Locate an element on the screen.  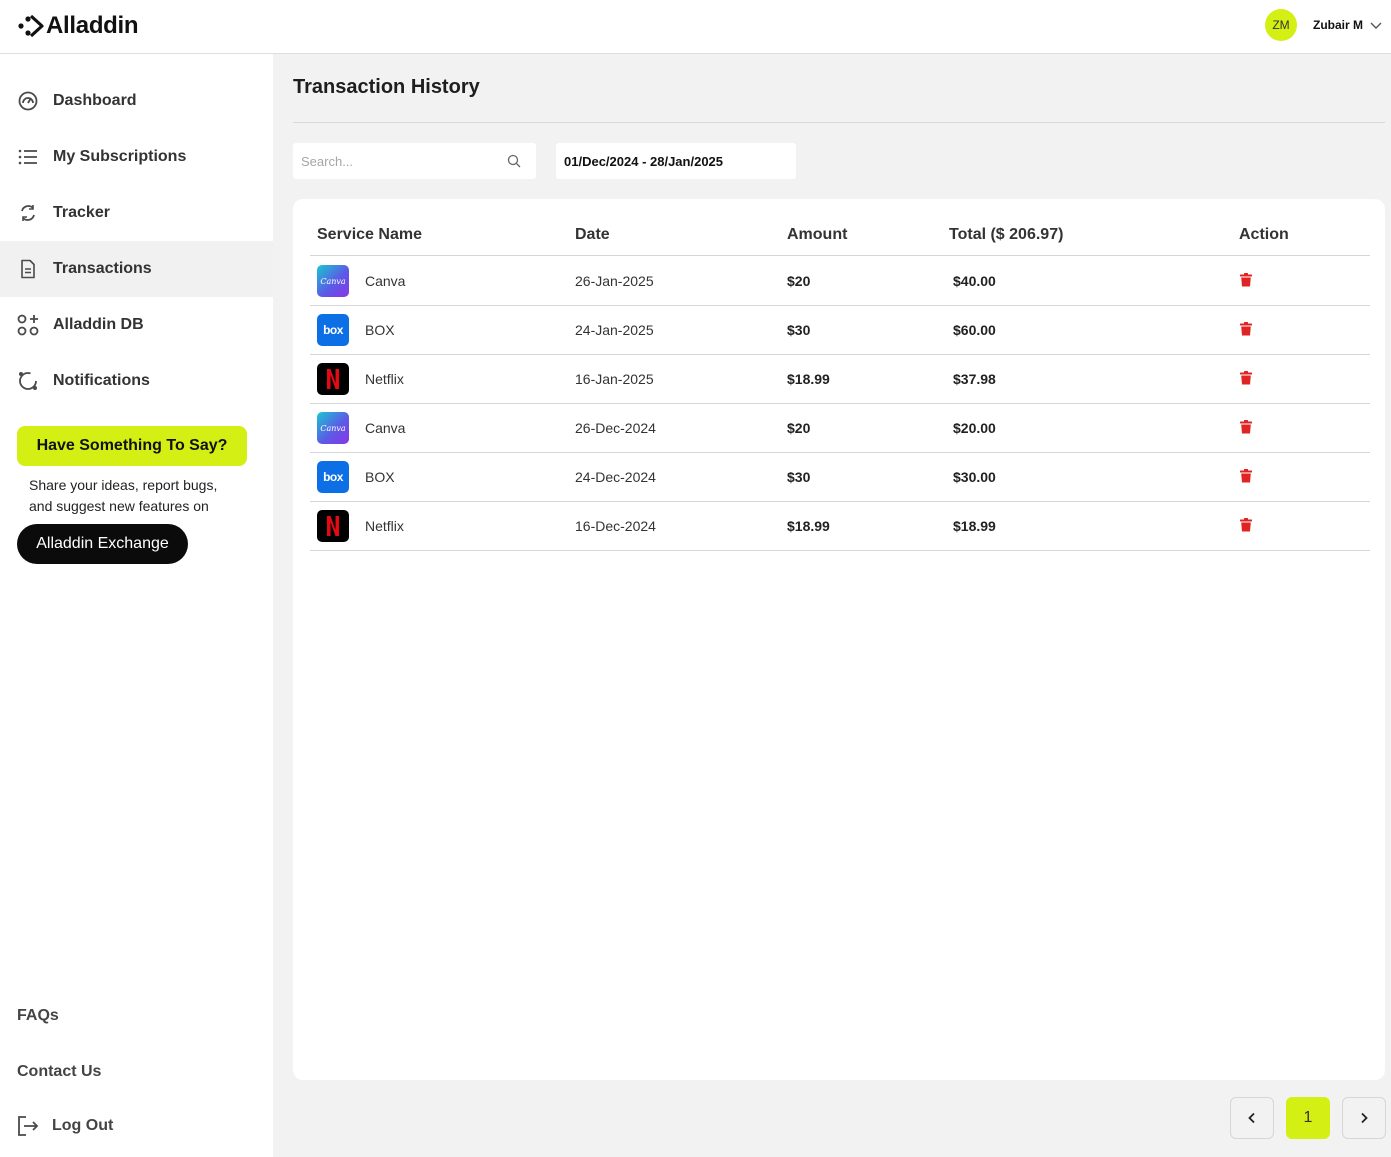
sidebar-item-transactions: Transactions is located at coordinates (136, 269).